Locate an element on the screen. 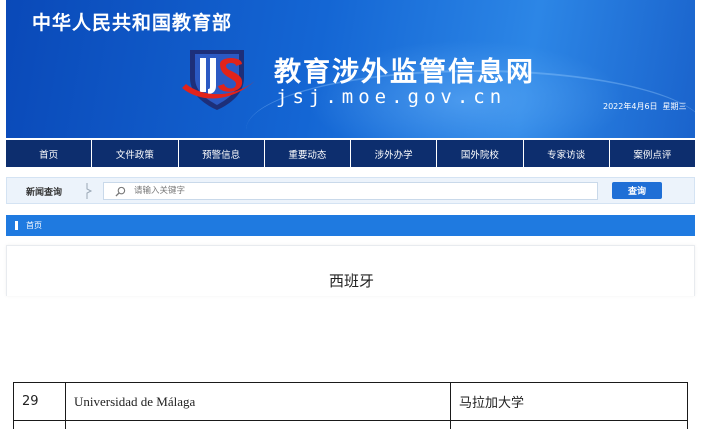 The height and width of the screenshot is (429, 701). nav-item-warning: 预警信息 is located at coordinates (222, 153).